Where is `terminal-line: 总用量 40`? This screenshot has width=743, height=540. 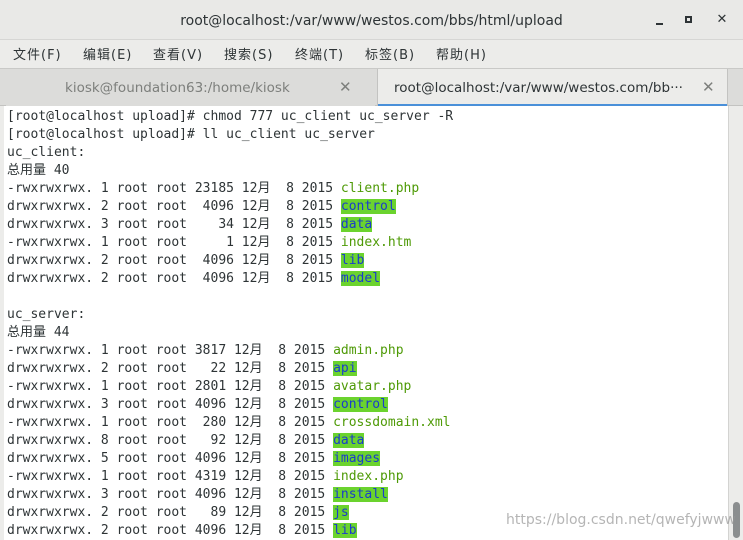 terminal-line: 总用量 40 is located at coordinates (230, 171).